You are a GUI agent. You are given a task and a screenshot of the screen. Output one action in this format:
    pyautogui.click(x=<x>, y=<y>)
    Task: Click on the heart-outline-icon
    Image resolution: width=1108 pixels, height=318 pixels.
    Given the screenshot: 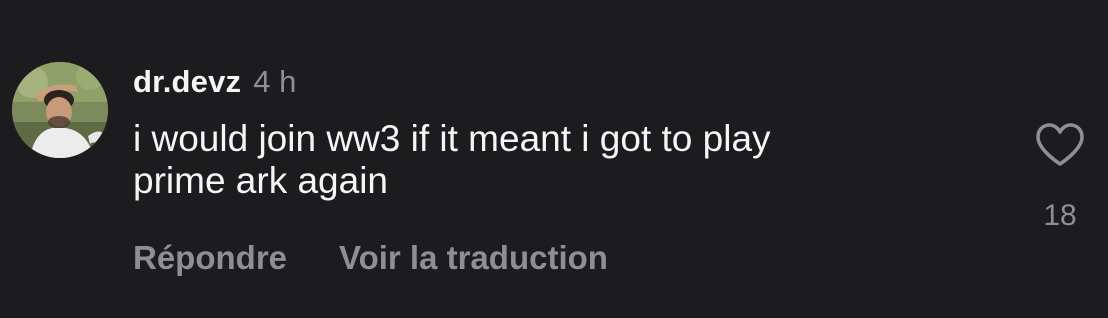 What is the action you would take?
    pyautogui.click(x=1060, y=144)
    